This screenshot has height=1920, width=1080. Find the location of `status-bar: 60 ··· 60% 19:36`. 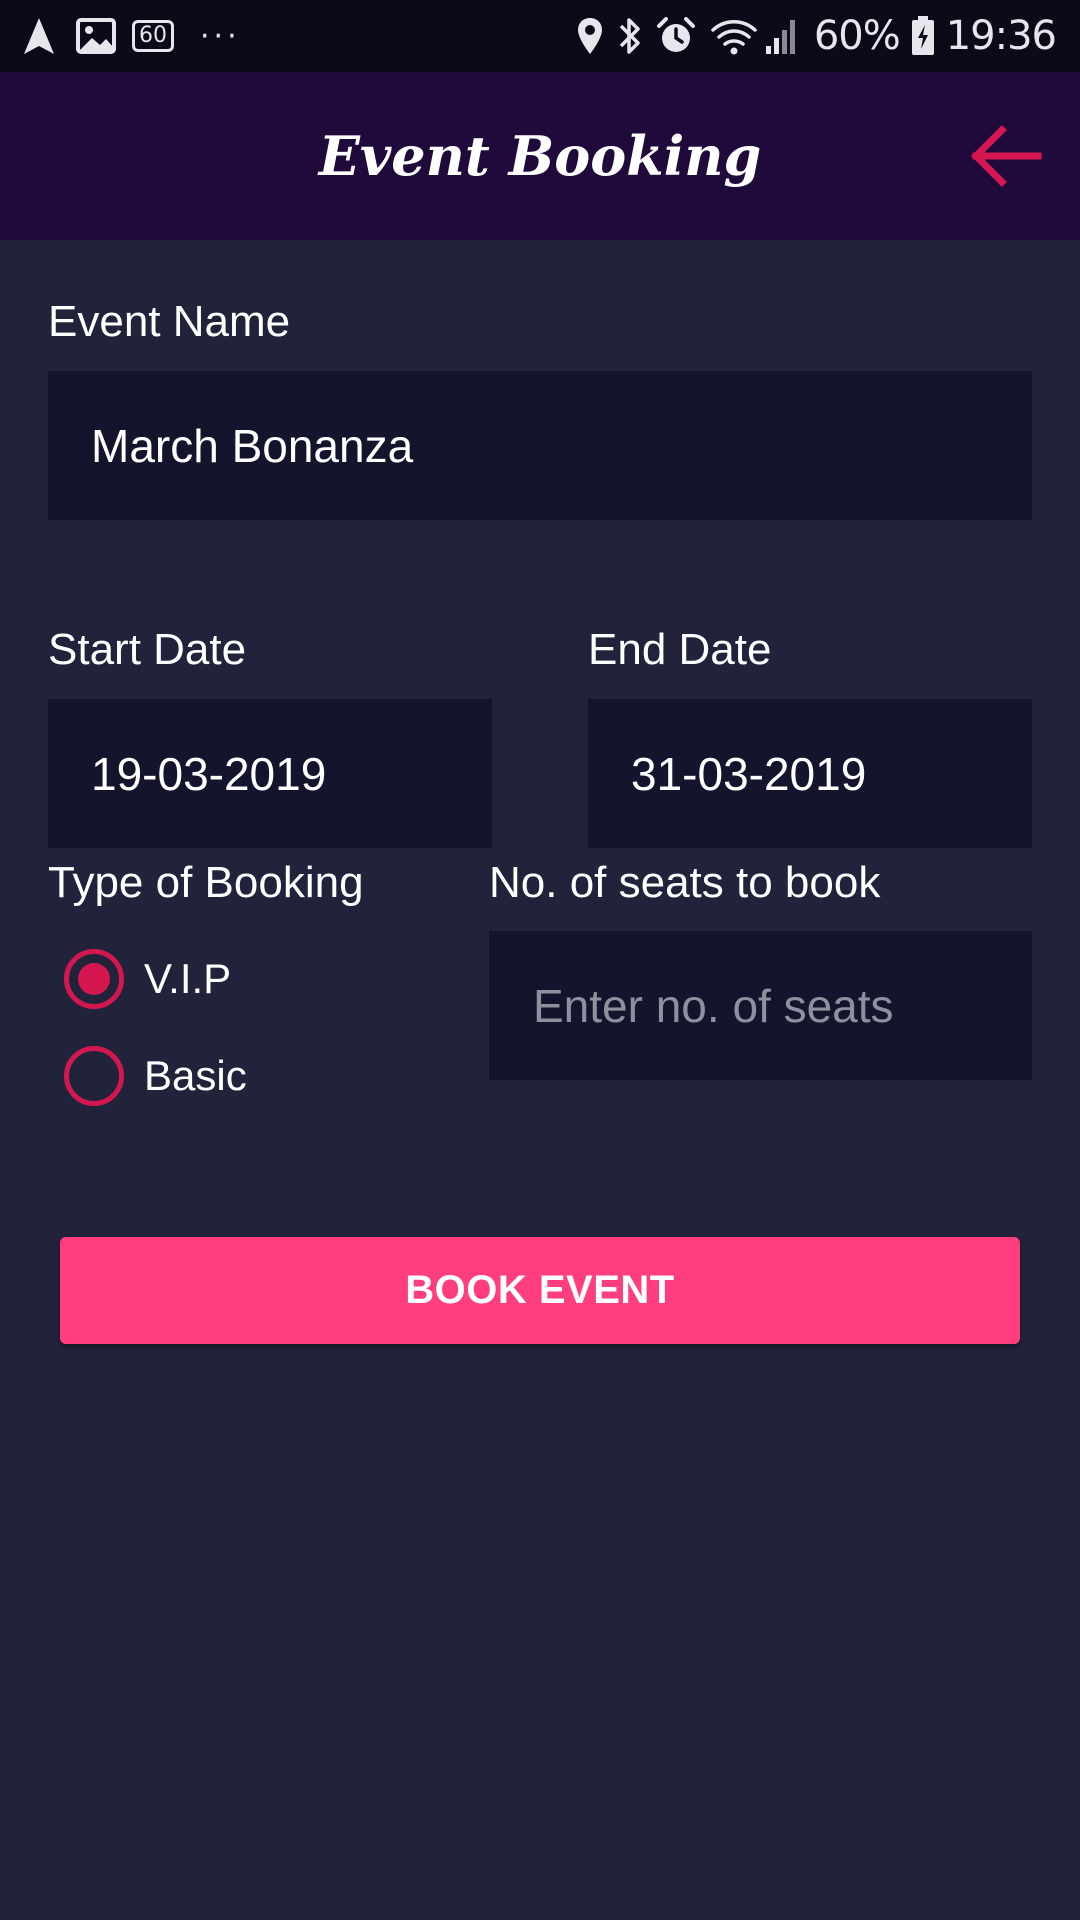

status-bar: 60 ··· 60% 19:36 is located at coordinates (540, 36).